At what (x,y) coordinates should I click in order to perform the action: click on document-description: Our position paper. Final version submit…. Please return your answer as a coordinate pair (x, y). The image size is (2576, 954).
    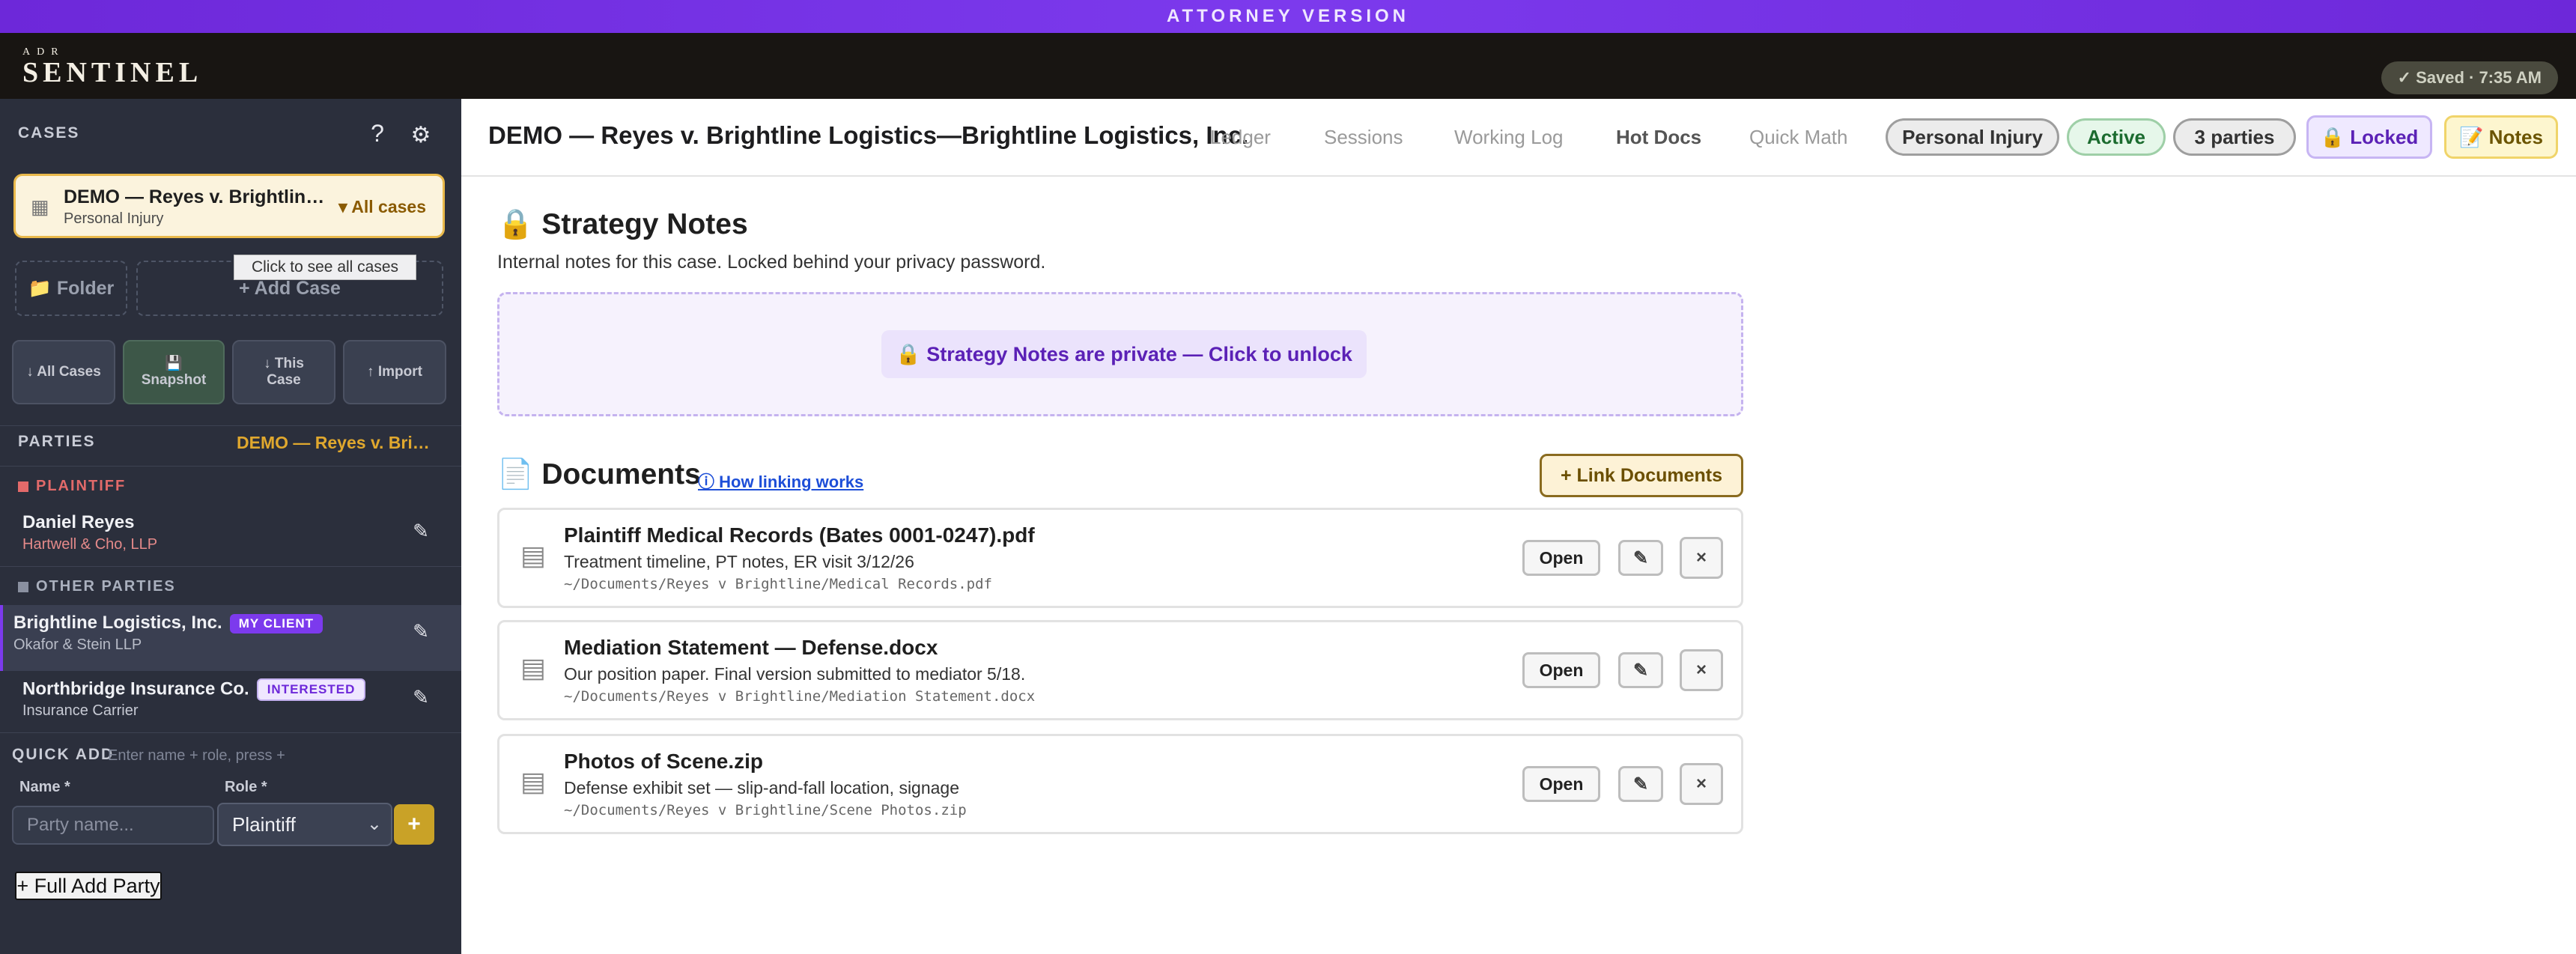
    Looking at the image, I should click on (795, 674).